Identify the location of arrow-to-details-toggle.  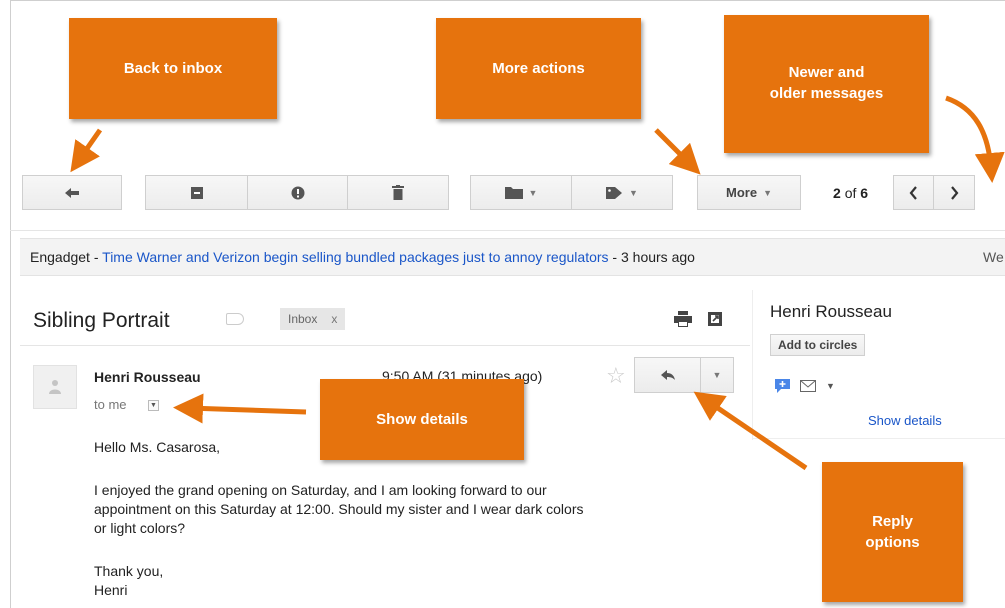
(240, 408).